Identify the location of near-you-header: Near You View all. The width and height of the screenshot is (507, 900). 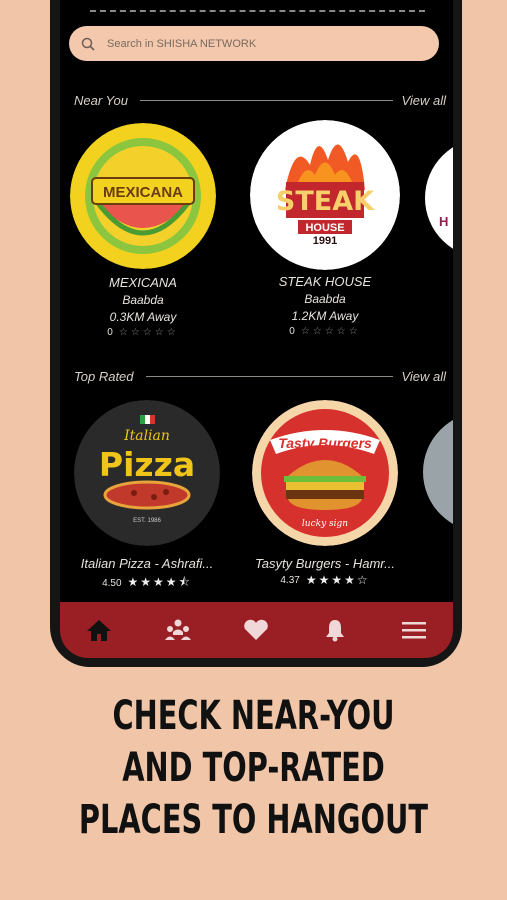
(260, 100).